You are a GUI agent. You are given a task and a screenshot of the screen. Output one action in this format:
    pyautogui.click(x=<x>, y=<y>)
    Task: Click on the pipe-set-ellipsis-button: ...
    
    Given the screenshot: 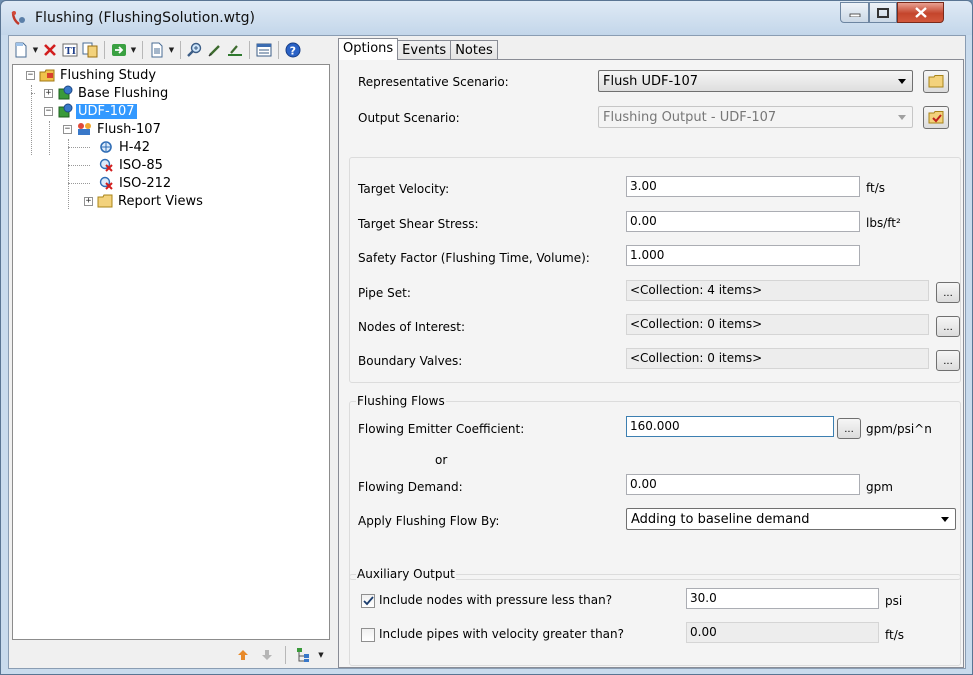 What is the action you would take?
    pyautogui.click(x=948, y=292)
    